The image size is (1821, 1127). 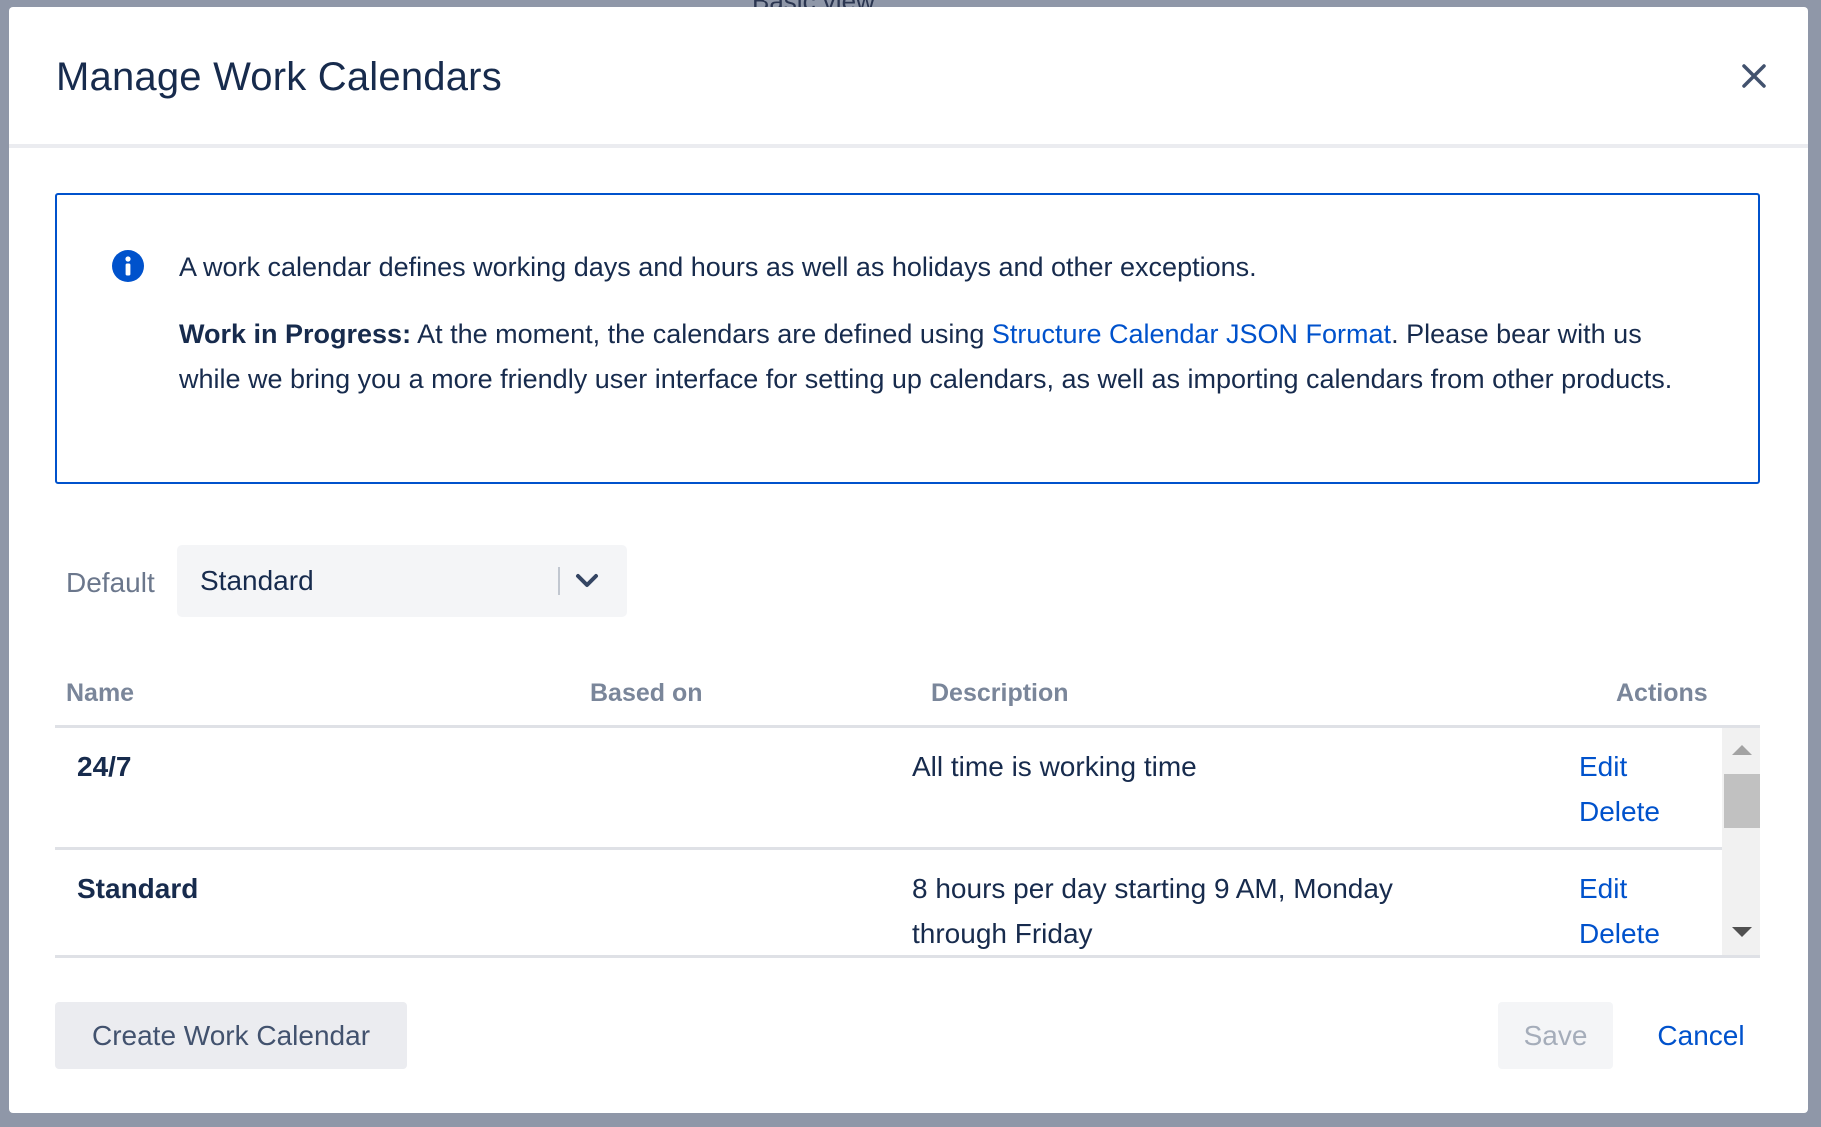 I want to click on row-description: All time is working time, so click(x=1054, y=766).